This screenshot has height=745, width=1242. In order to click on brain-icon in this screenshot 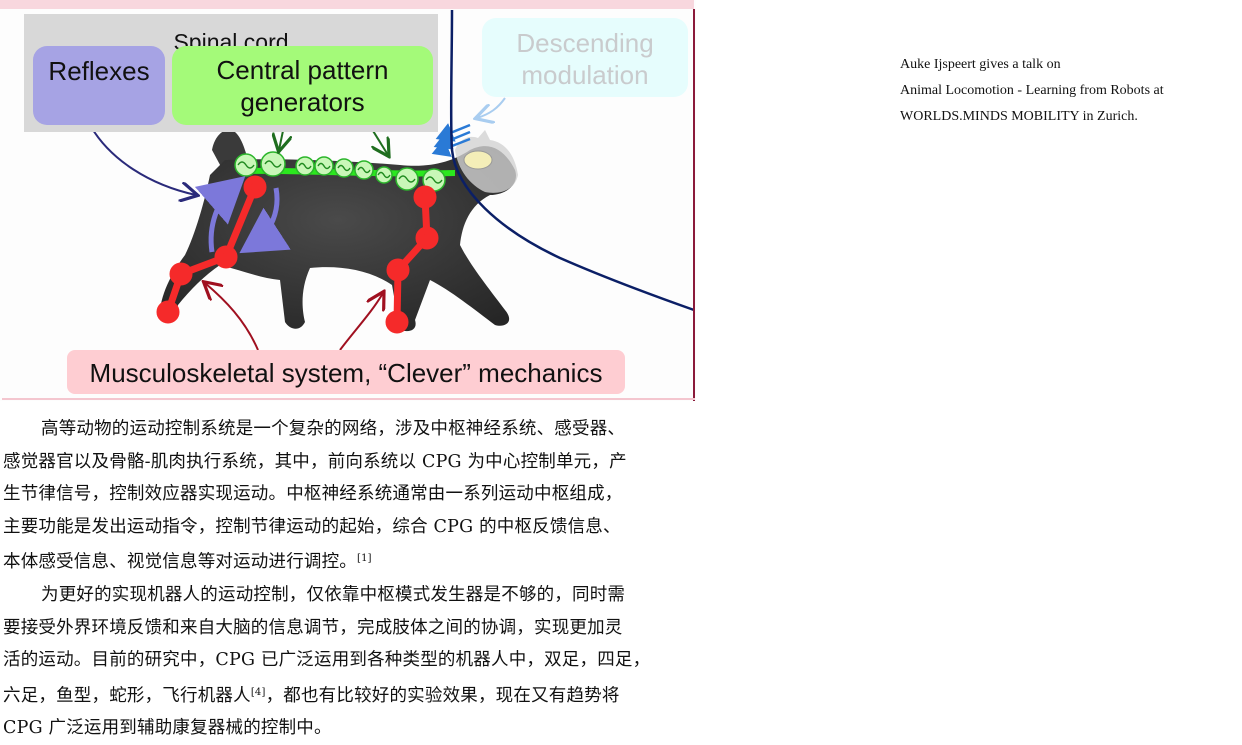, I will do `click(478, 160)`.